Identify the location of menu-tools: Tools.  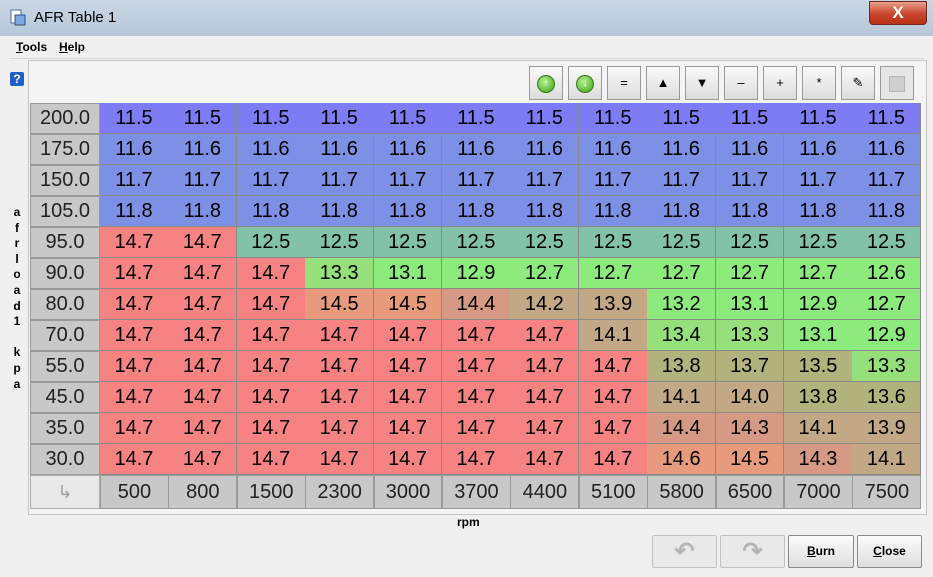
(31, 47).